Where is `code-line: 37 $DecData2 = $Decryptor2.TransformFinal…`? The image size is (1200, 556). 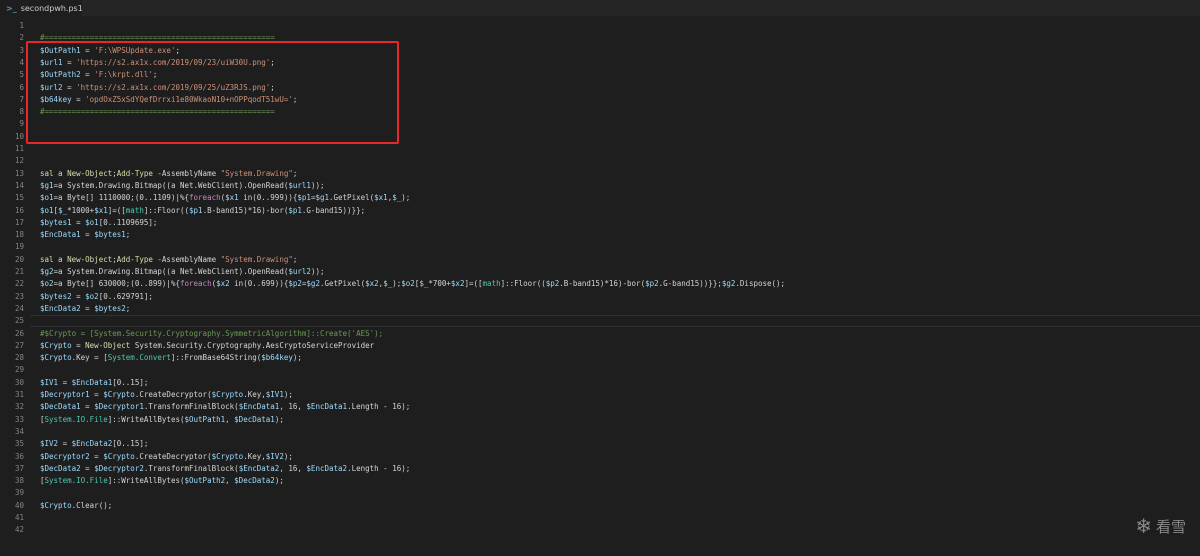 code-line: 37 $DecData2 = $Decryptor2.TransformFinal… is located at coordinates (600, 469).